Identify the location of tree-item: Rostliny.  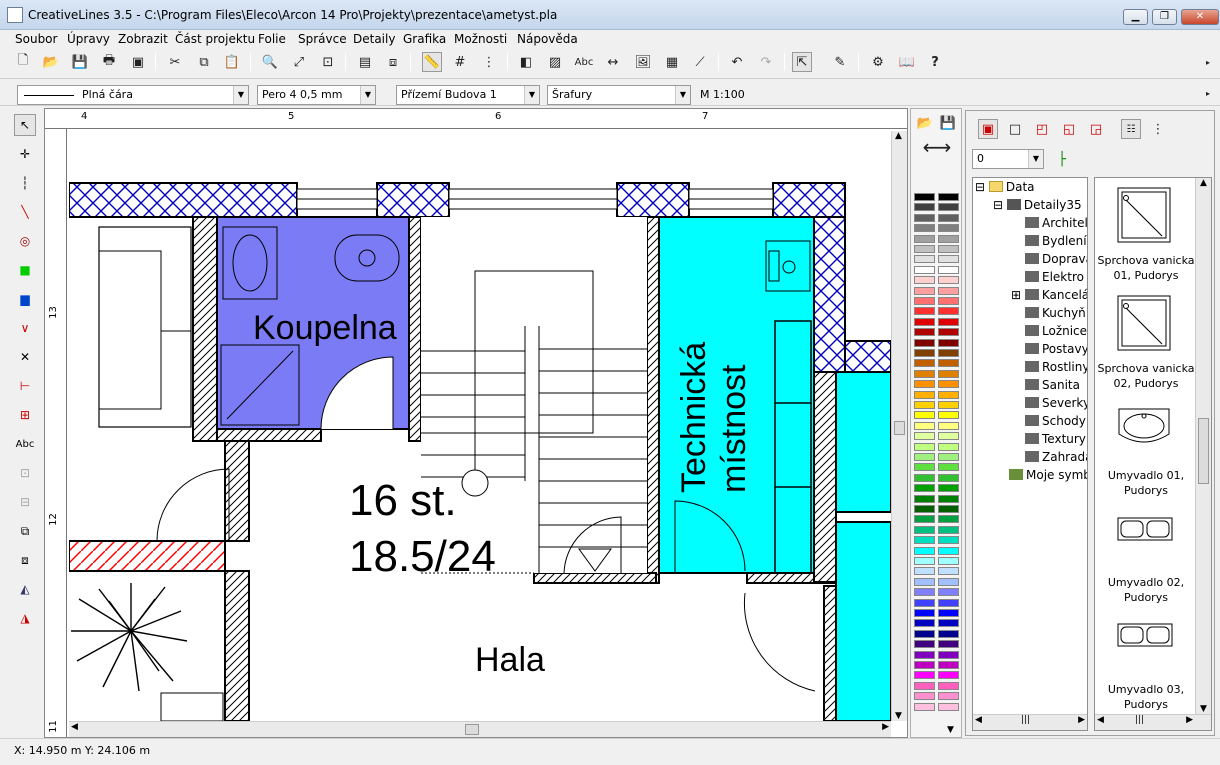
(1056, 367).